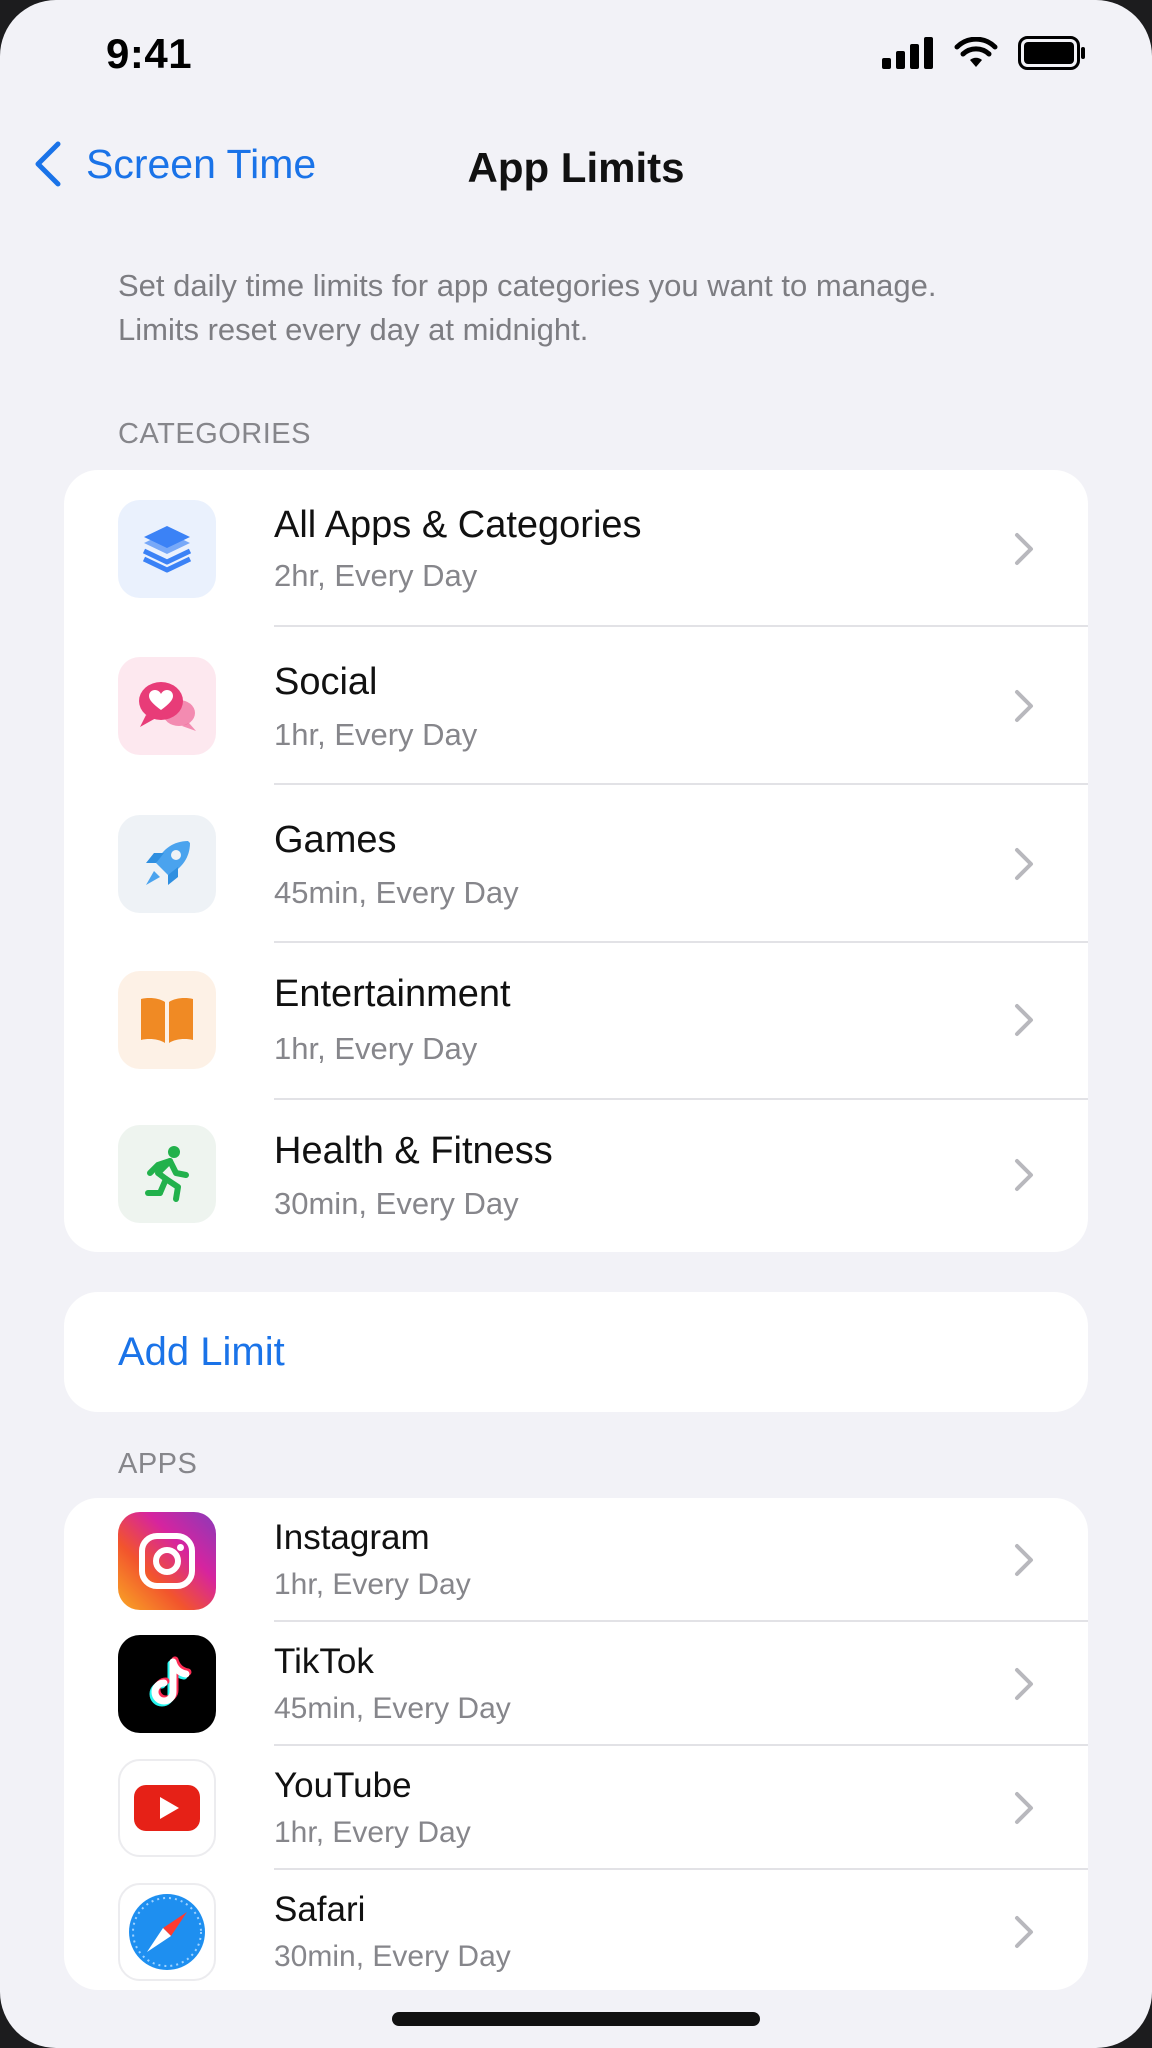 This screenshot has width=1152, height=2048. What do you see at coordinates (392, 994) in the screenshot?
I see `row-title: Entertainment` at bounding box center [392, 994].